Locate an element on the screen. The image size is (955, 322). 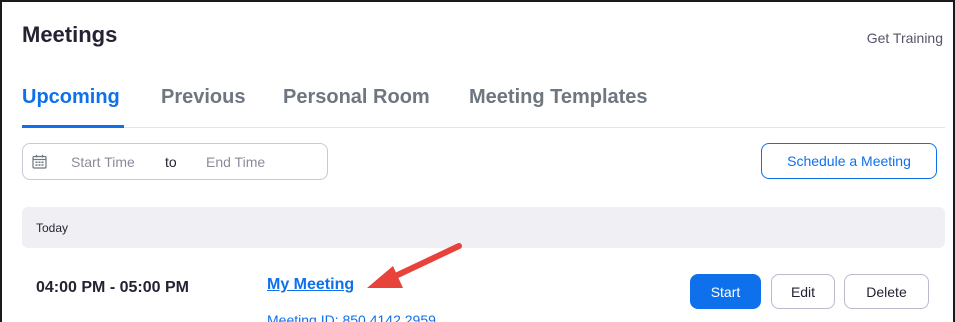
active-tab-indicator is located at coordinates (73, 126).